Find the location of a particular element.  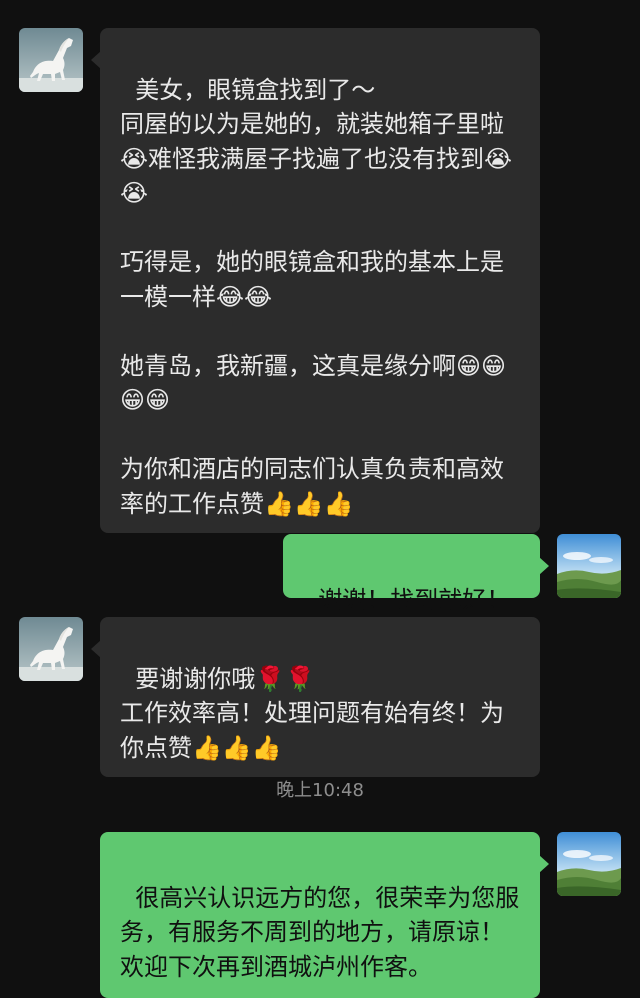

message-text: 谢谢！找到就好！ is located at coordinates (414, 599).